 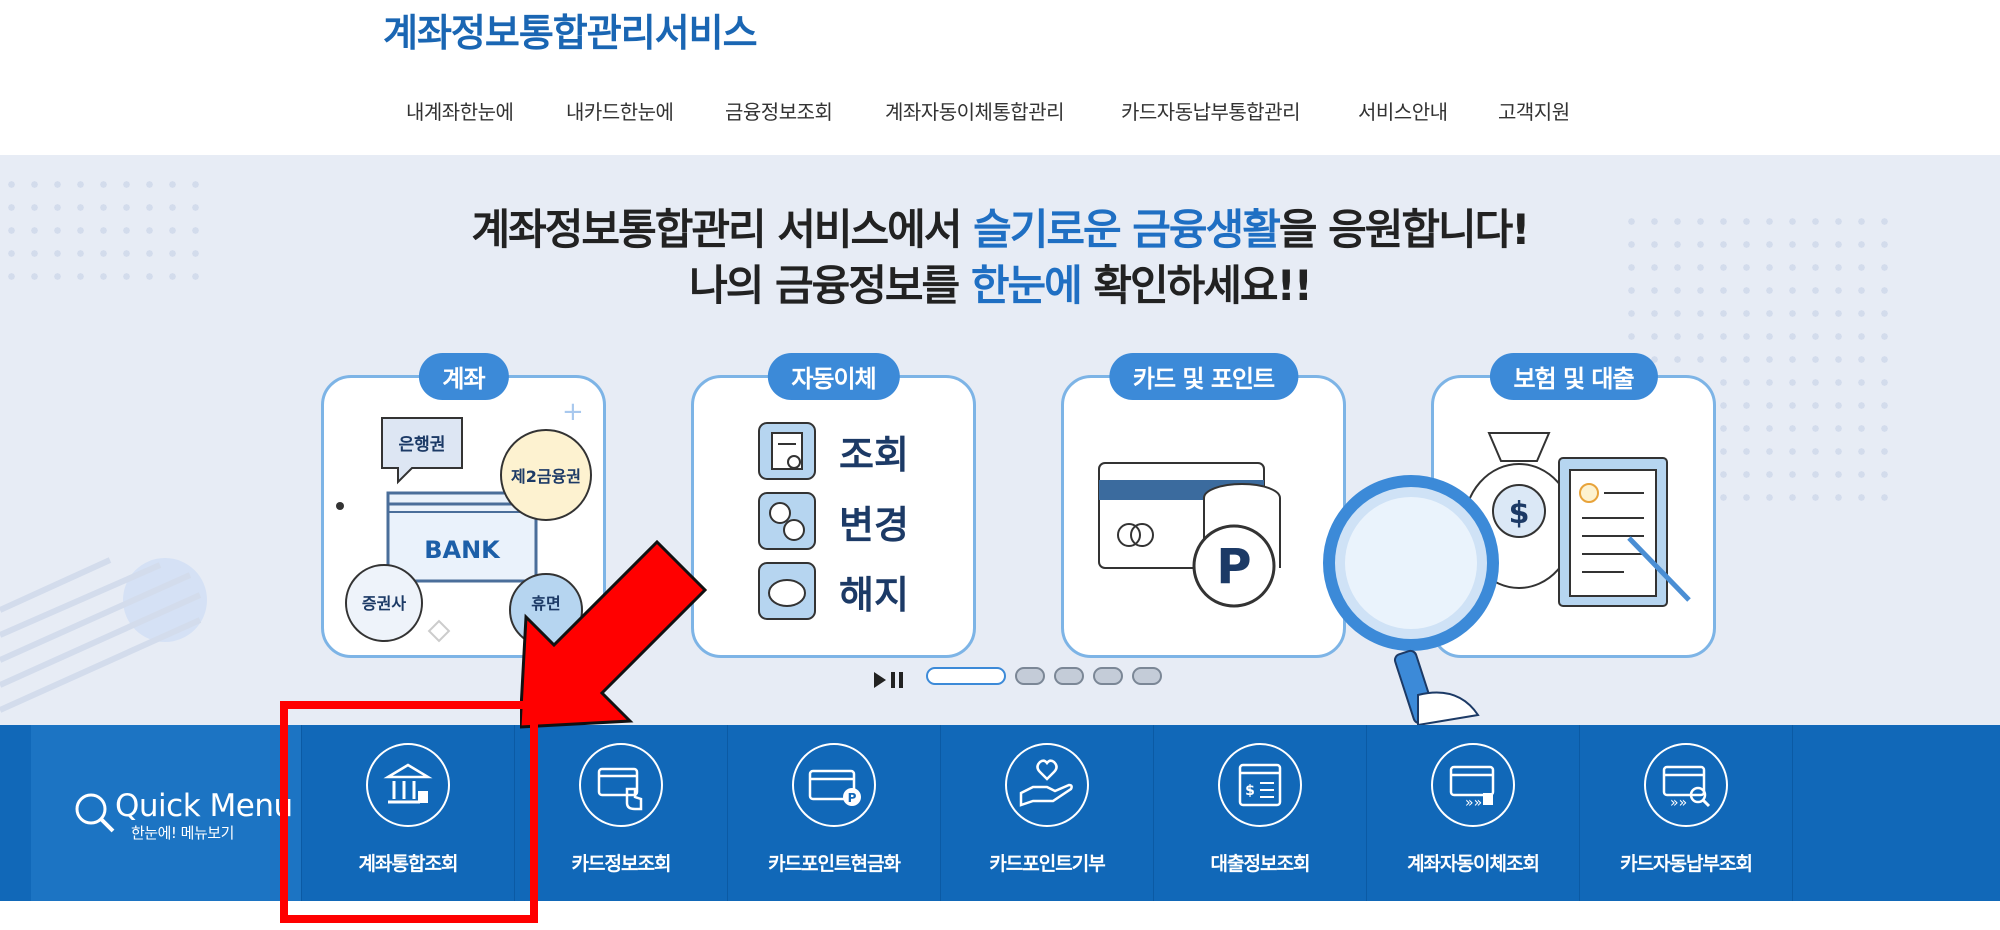 I want to click on svg-text: 은행권, so click(x=422, y=445).